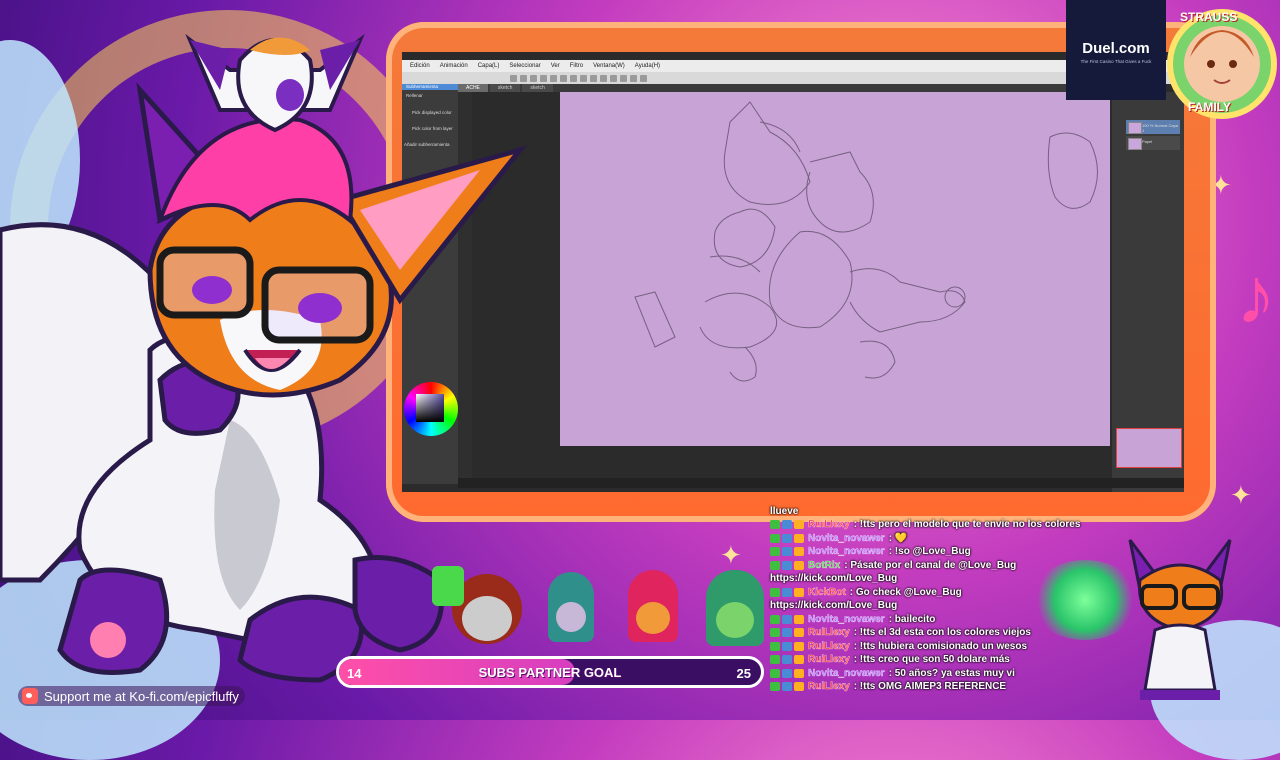 Image resolution: width=1280 pixels, height=760 pixels. I want to click on badge-title-bottom: FAMILY, so click(1209, 107).